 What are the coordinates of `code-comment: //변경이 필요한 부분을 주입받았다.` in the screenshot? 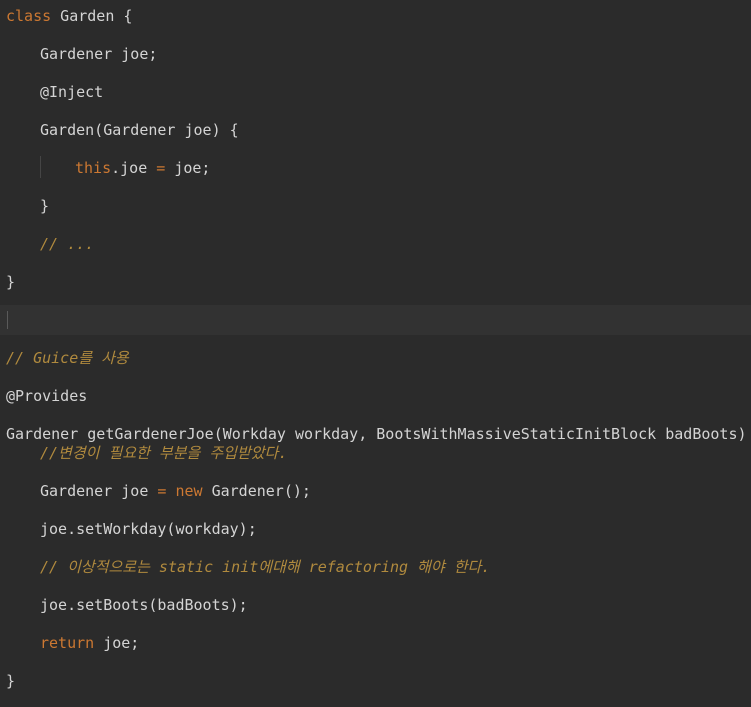 It's located at (164, 453).